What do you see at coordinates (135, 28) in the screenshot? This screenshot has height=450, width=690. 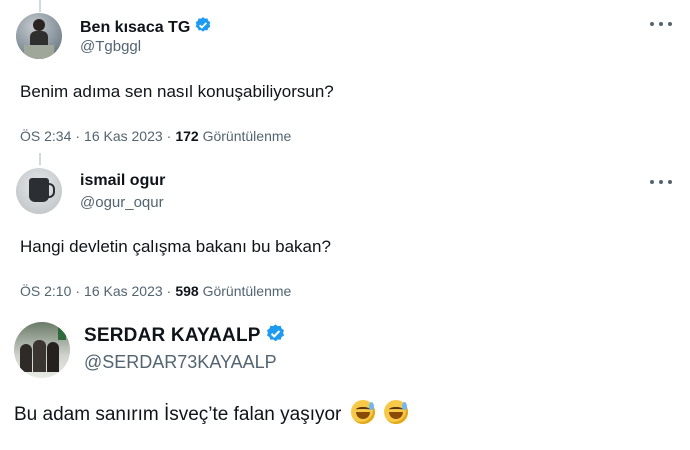 I see `display-name: Ben kısaca TG` at bounding box center [135, 28].